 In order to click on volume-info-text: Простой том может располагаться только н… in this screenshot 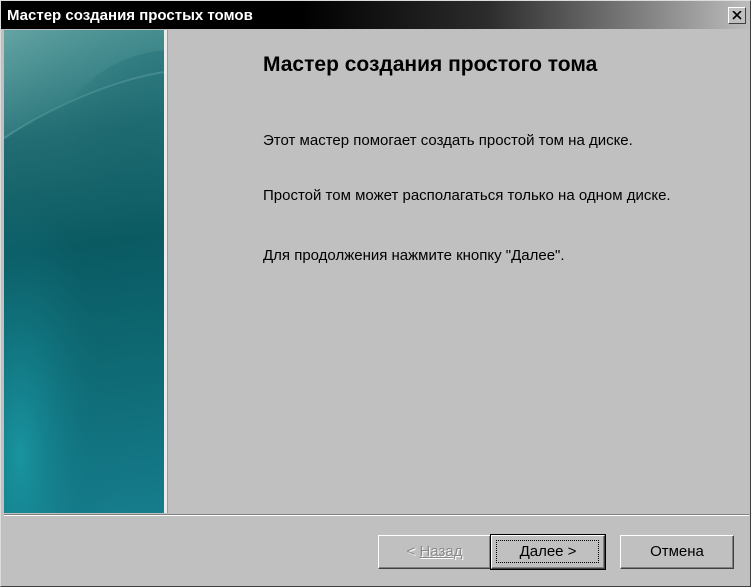, I will do `click(467, 195)`.